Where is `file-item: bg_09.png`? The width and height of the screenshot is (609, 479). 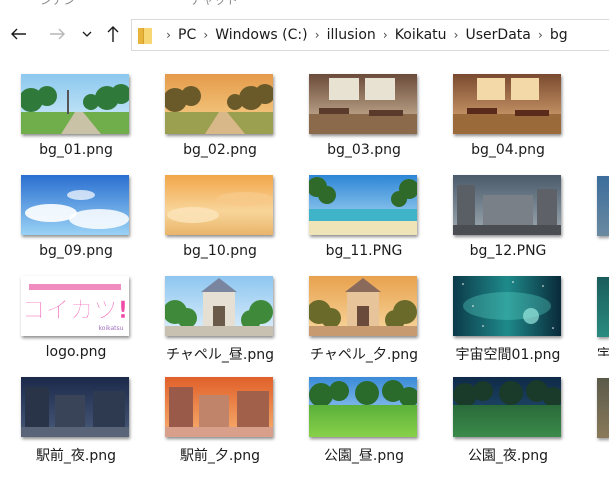
file-item: bg_09.png is located at coordinates (76, 207).